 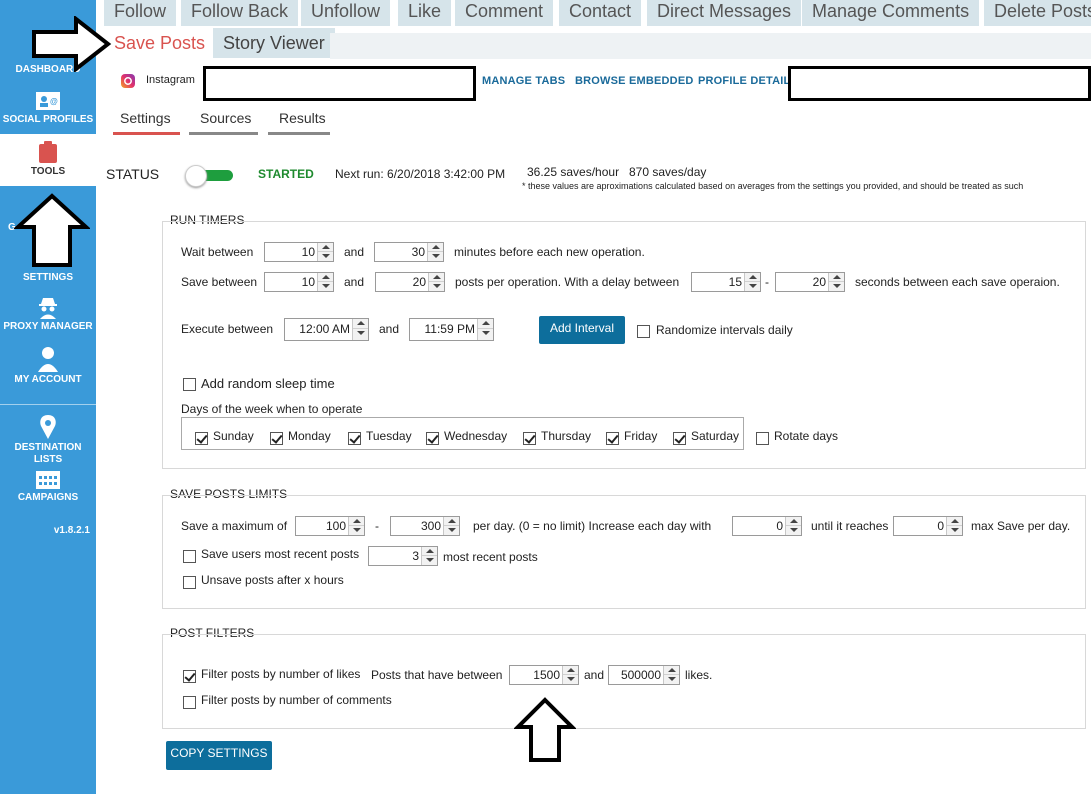 What do you see at coordinates (425, 526) in the screenshot?
I see `save-max-max-stepper: 300` at bounding box center [425, 526].